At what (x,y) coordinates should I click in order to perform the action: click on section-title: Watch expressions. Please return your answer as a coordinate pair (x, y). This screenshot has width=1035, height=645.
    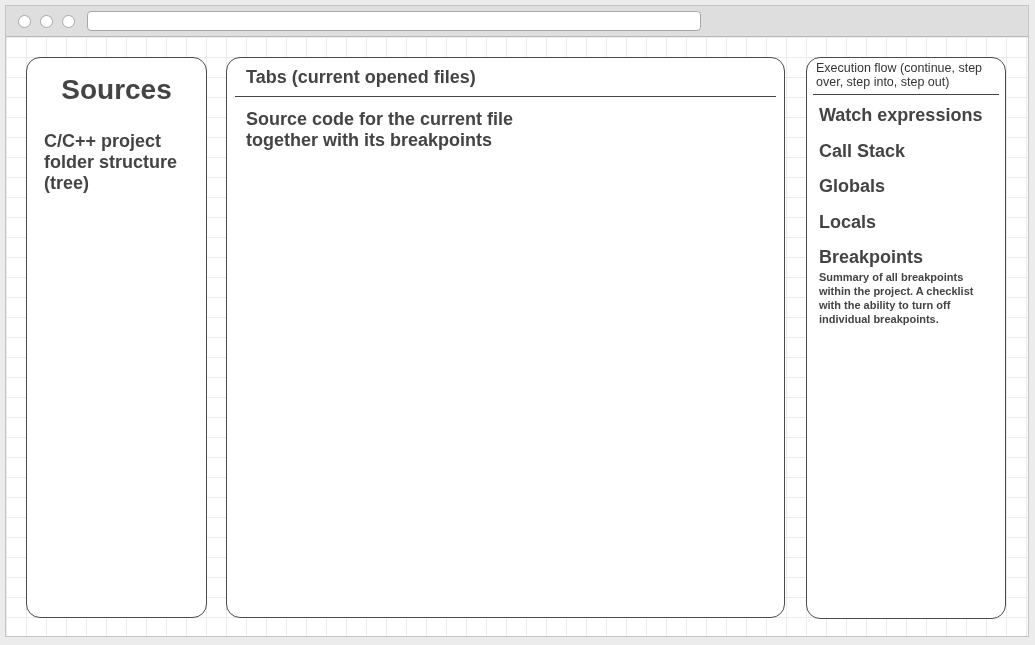
    Looking at the image, I should click on (901, 115).